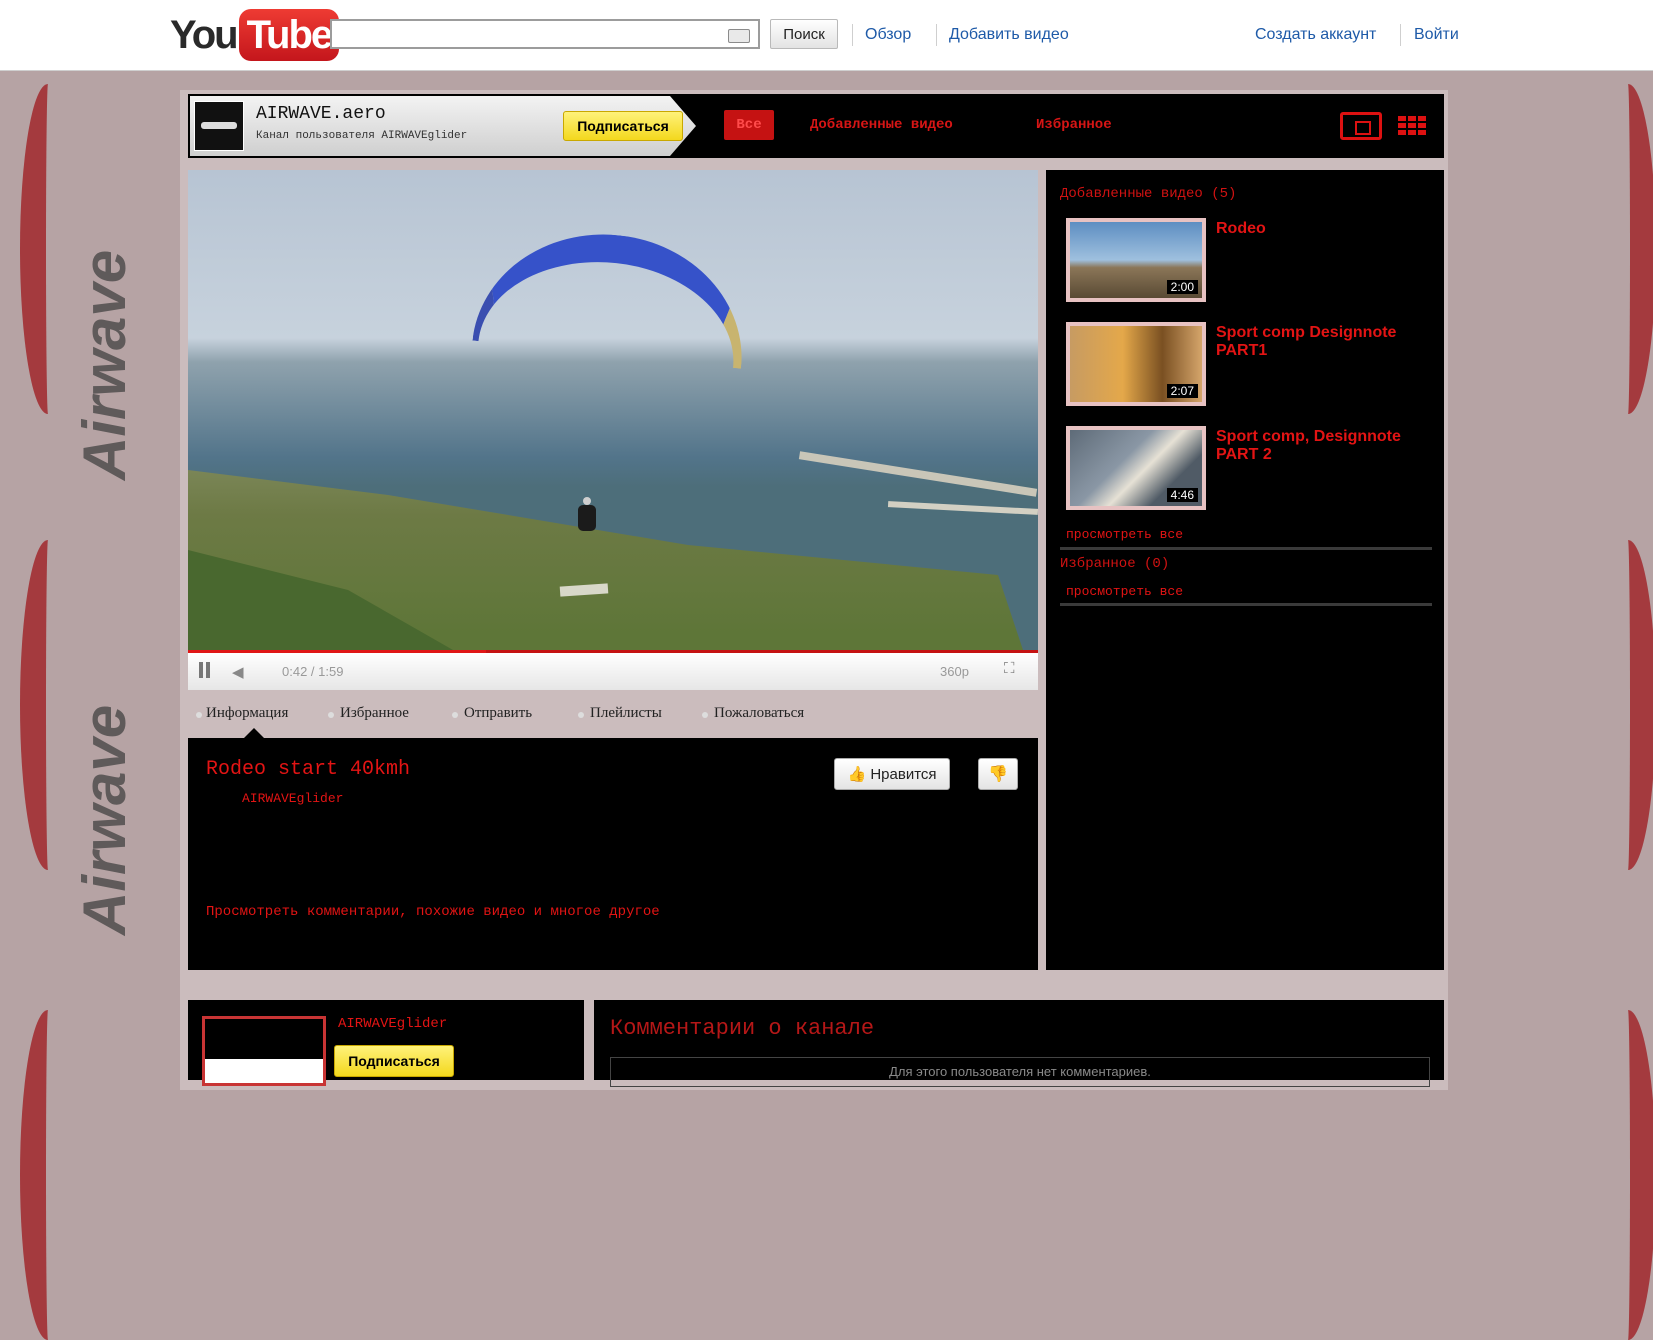 The height and width of the screenshot is (1340, 1653). What do you see at coordinates (292, 798) in the screenshot?
I see `video-author-link: AIRWAVEglider` at bounding box center [292, 798].